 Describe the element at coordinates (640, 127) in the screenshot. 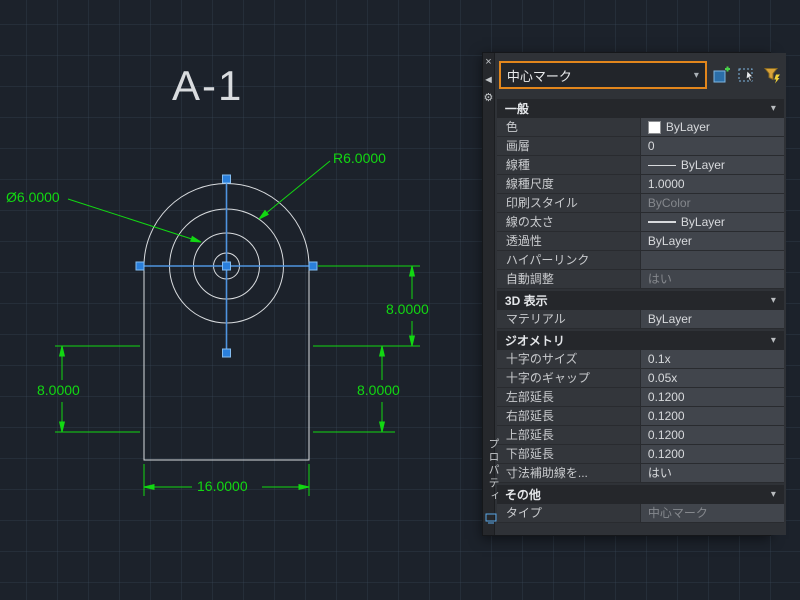

I see `property-row-color: 色 ByLayer` at that location.